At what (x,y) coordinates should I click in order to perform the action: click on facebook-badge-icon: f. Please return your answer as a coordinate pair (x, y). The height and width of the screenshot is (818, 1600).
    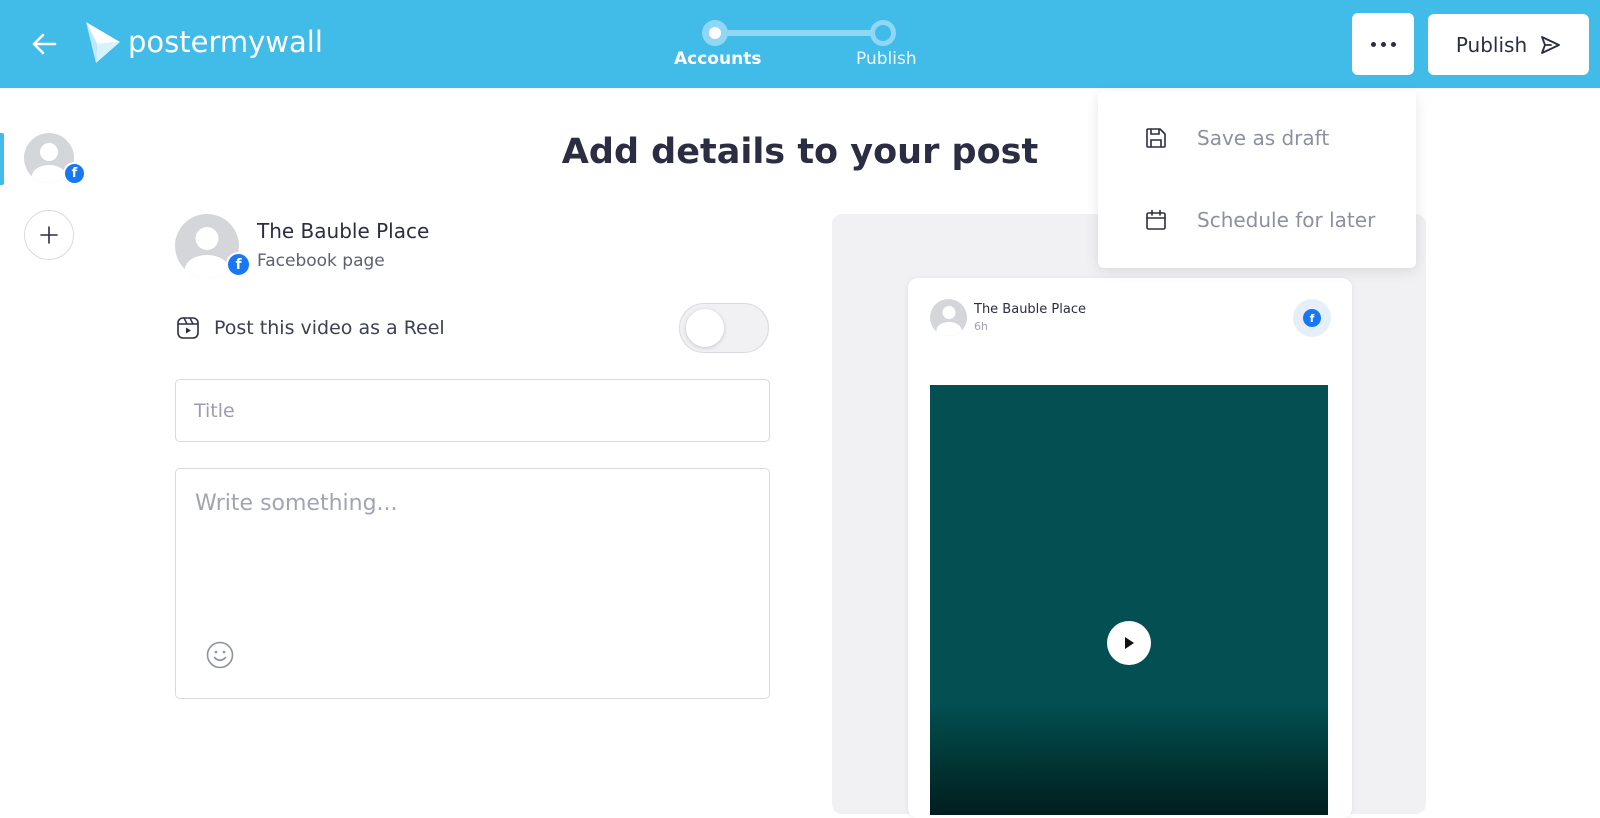
    Looking at the image, I should click on (238, 264).